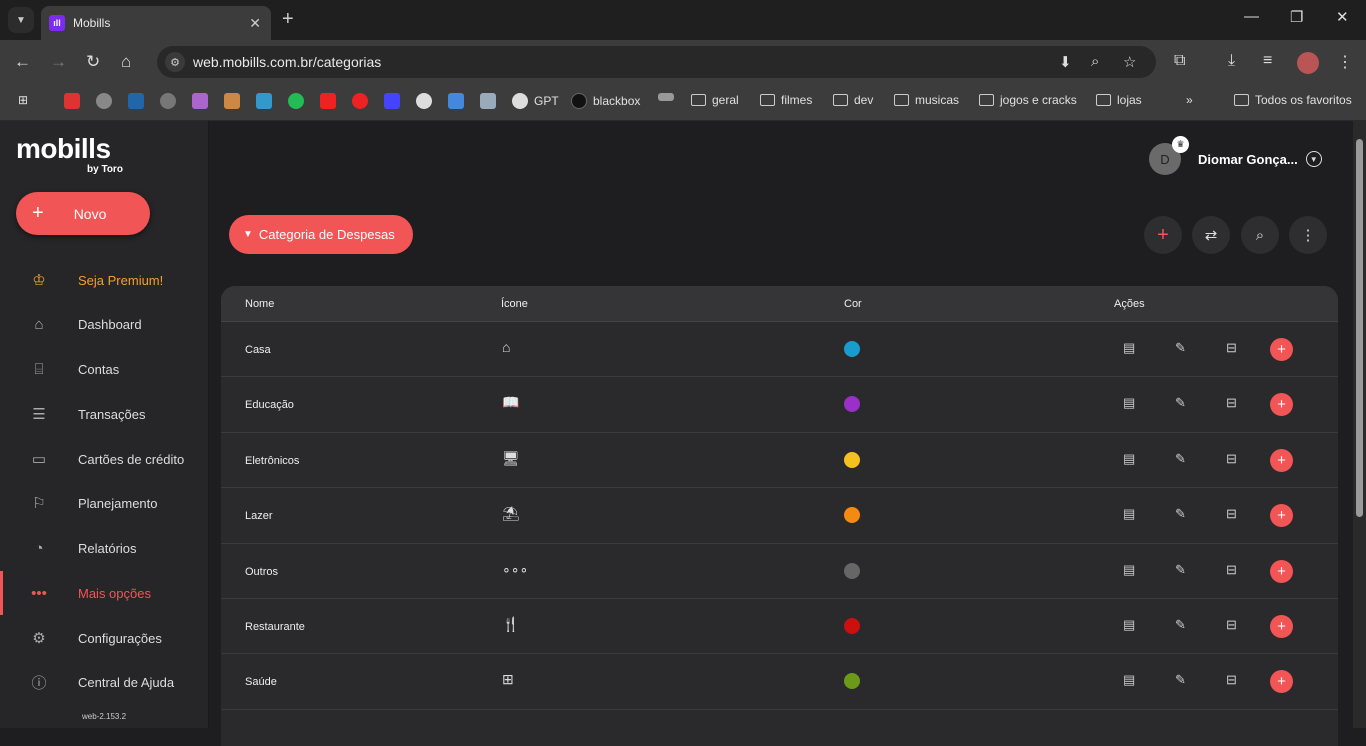  What do you see at coordinates (1065, 62) in the screenshot?
I see `install-app-icon: ⬇` at bounding box center [1065, 62].